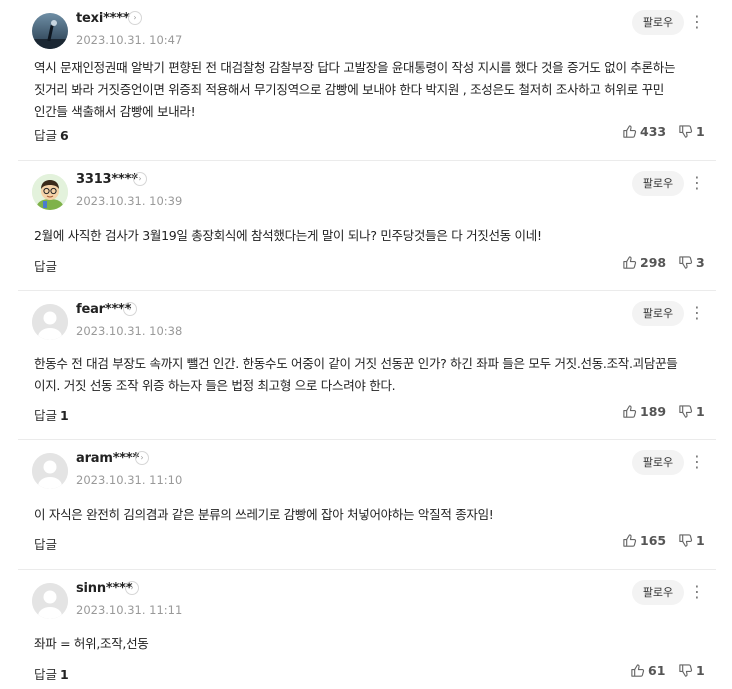 The image size is (732, 689). What do you see at coordinates (700, 262) in the screenshot?
I see `dislike-count: 3` at bounding box center [700, 262].